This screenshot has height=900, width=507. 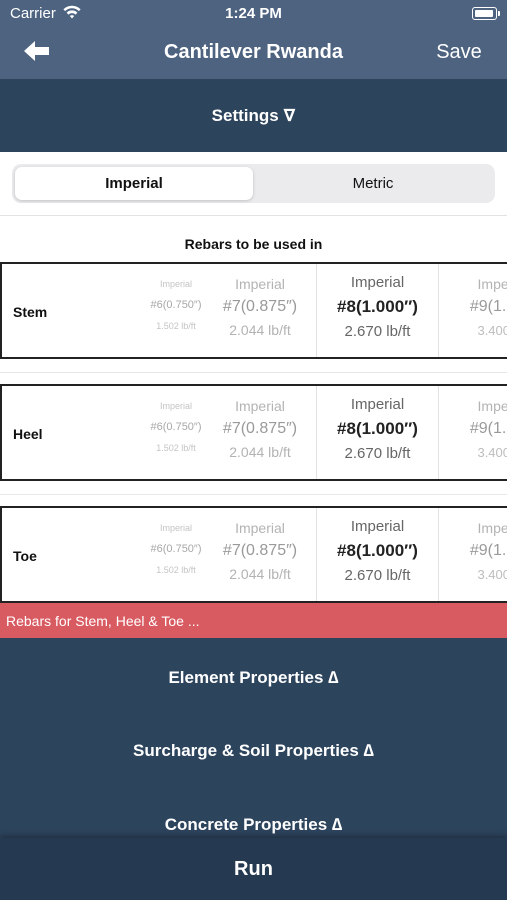 I want to click on unit-segmented-control: Imperial Metric, so click(x=253, y=183).